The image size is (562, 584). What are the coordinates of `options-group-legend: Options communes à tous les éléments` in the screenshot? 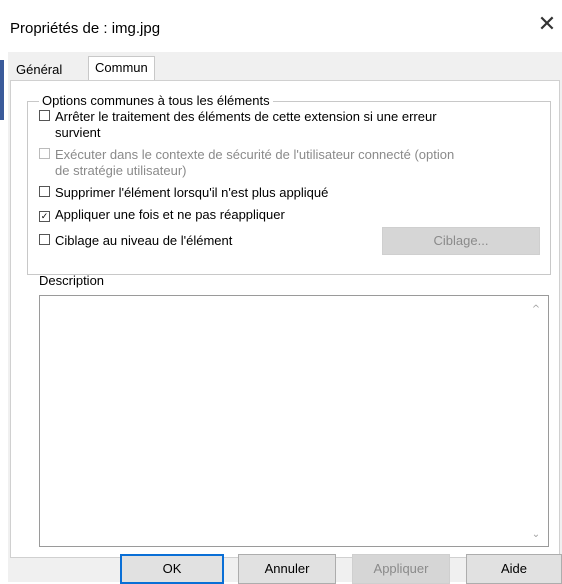 It's located at (156, 100).